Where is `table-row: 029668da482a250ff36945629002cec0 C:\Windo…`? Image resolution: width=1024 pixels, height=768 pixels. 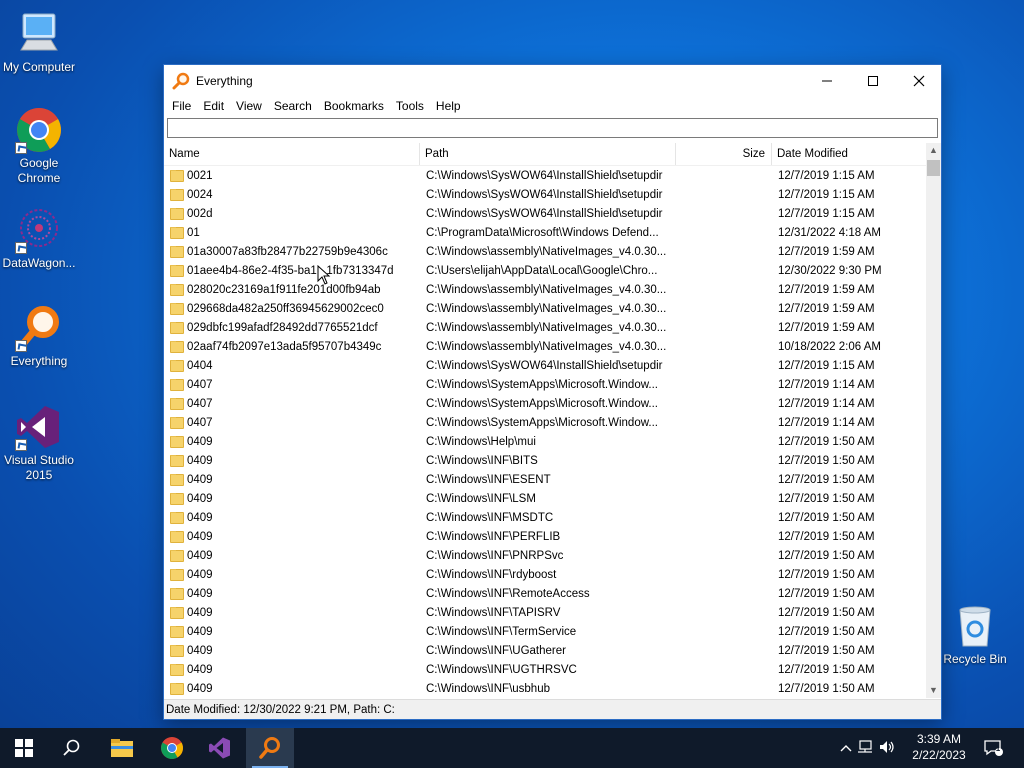 table-row: 029668da482a250ff36945629002cec0 C:\Windo… is located at coordinates (545, 308).